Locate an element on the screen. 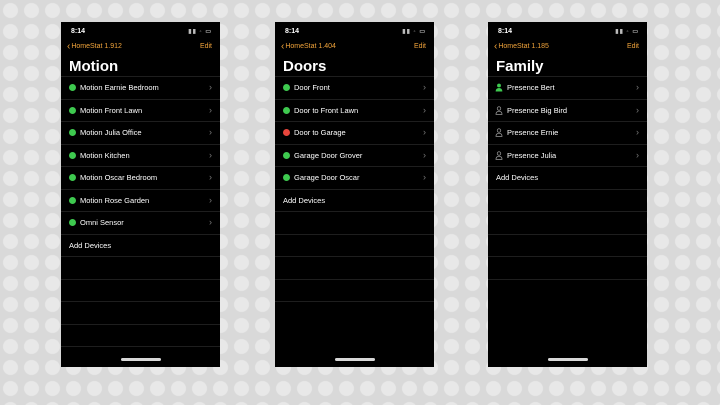 This screenshot has height=405, width=720. back-label: HomeStat 1.912 is located at coordinates (96, 46).